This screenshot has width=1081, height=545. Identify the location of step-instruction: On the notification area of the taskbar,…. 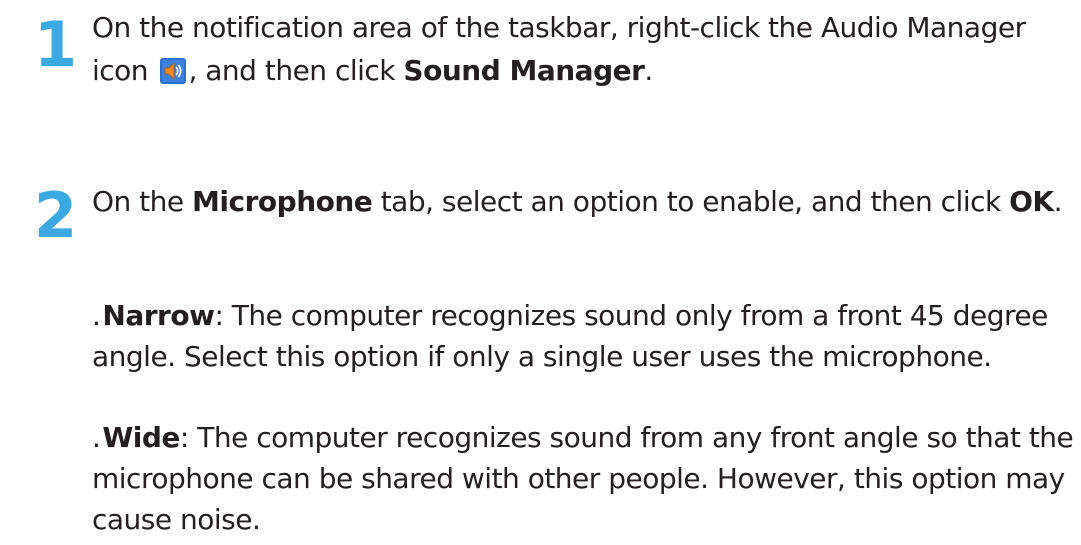
(584, 49).